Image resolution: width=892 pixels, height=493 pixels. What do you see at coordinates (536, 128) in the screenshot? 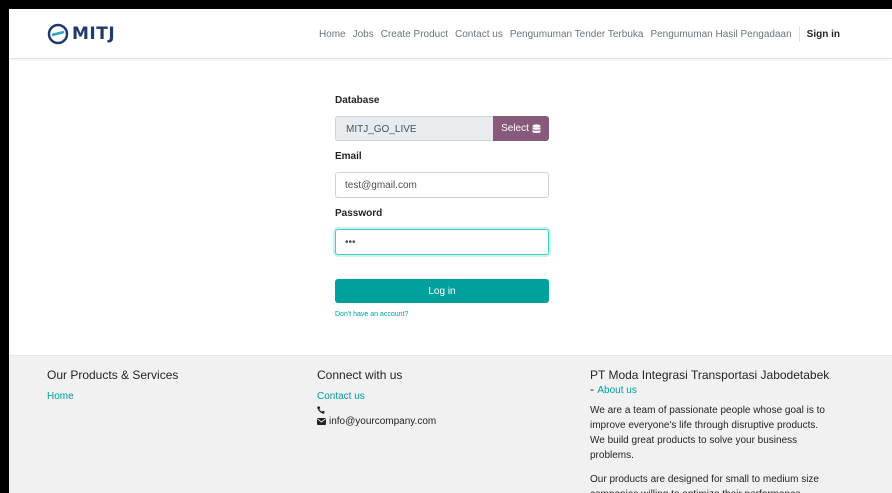
I see `database-icon` at bounding box center [536, 128].